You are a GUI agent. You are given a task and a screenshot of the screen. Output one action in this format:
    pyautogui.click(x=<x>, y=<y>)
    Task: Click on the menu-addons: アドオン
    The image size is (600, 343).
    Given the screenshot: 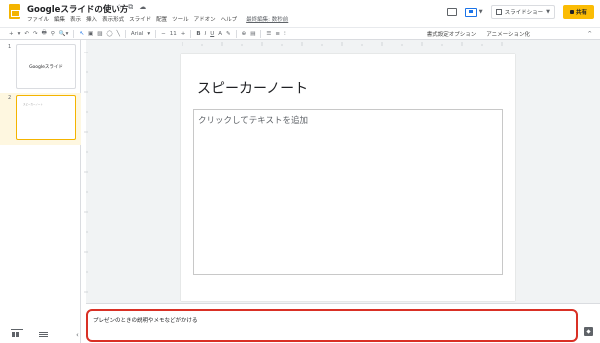 What is the action you would take?
    pyautogui.click(x=205, y=19)
    